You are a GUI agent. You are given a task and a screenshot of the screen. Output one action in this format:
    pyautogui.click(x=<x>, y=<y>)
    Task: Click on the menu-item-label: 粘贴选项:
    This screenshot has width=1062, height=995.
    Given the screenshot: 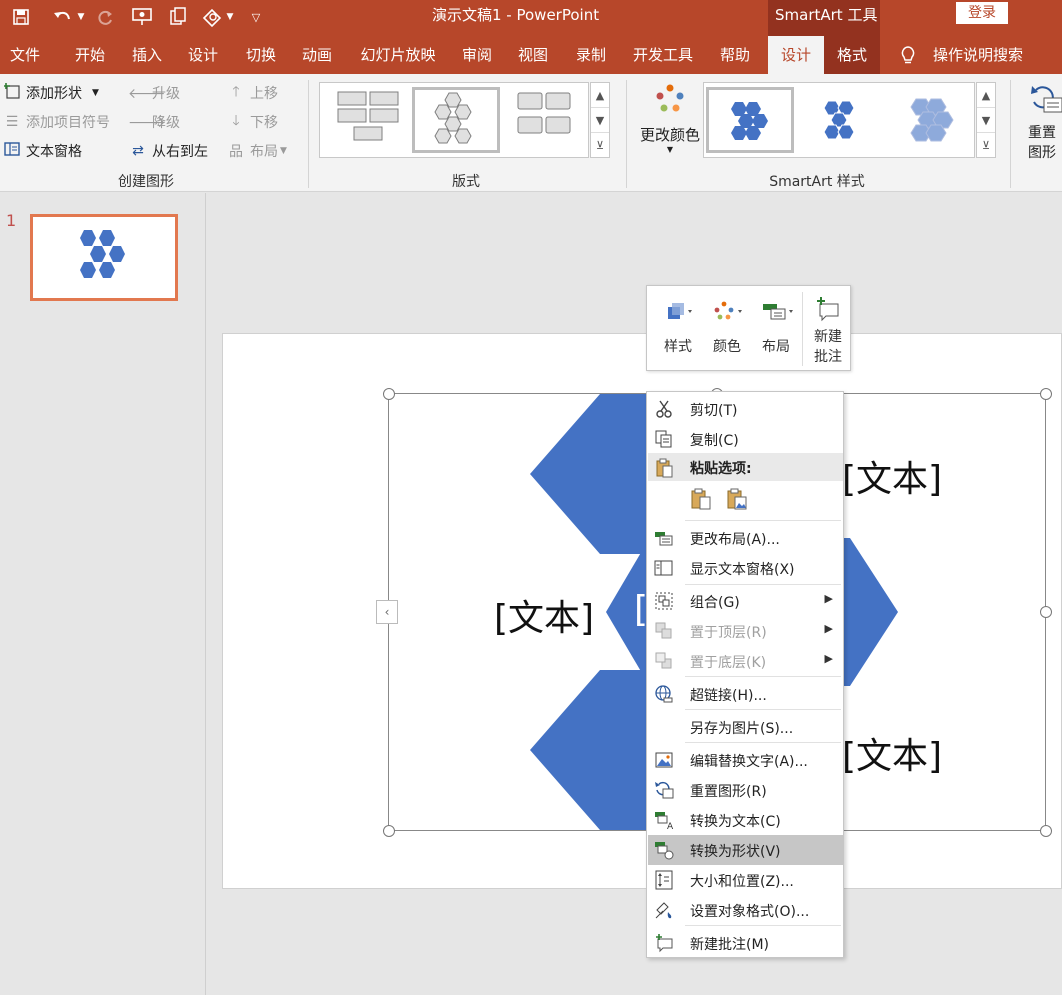 What is the action you would take?
    pyautogui.click(x=721, y=469)
    